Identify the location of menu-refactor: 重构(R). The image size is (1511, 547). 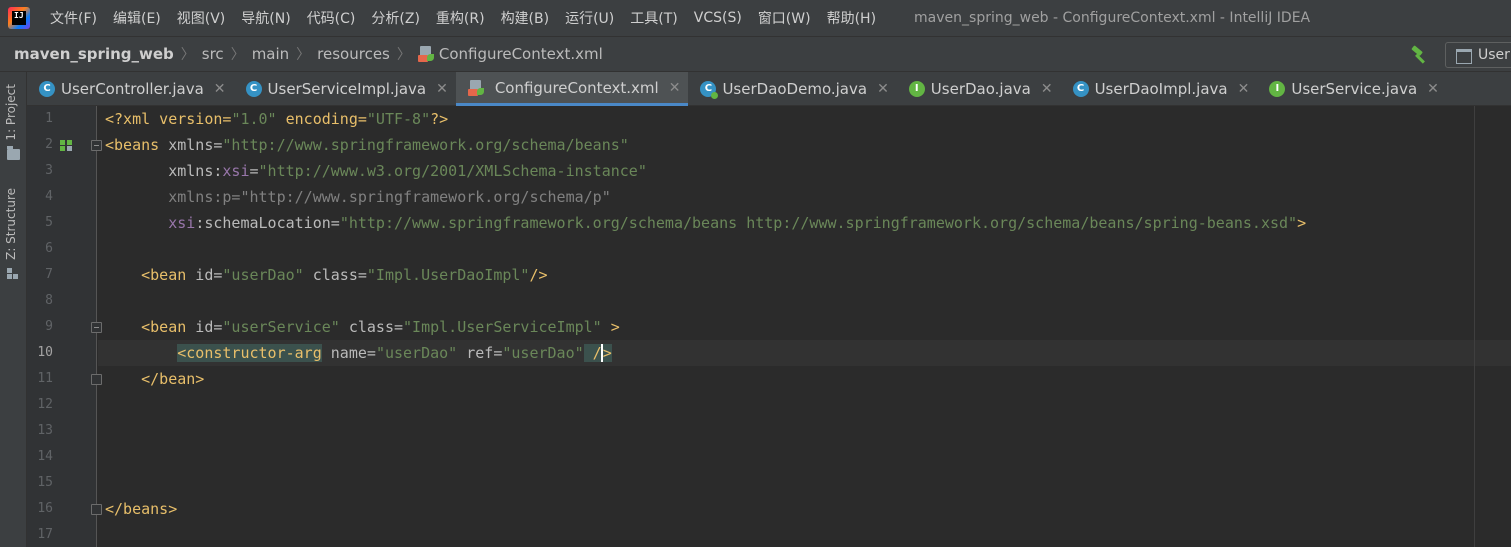
(460, 18).